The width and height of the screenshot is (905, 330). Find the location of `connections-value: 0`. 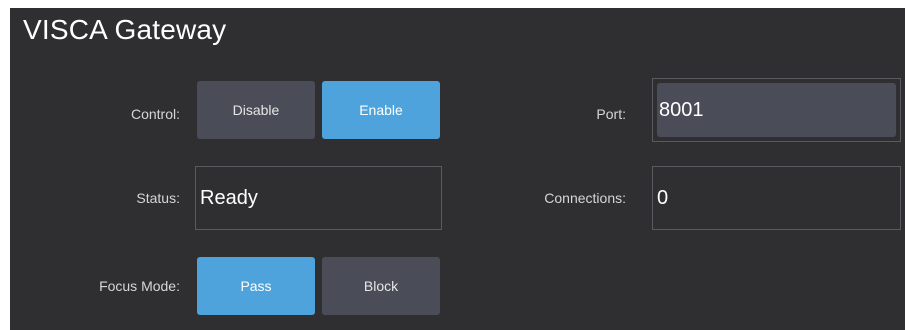

connections-value: 0 is located at coordinates (663, 197).